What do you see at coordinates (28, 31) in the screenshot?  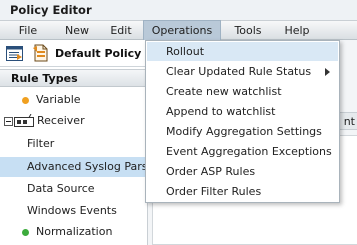 I see `menu-file: File` at bounding box center [28, 31].